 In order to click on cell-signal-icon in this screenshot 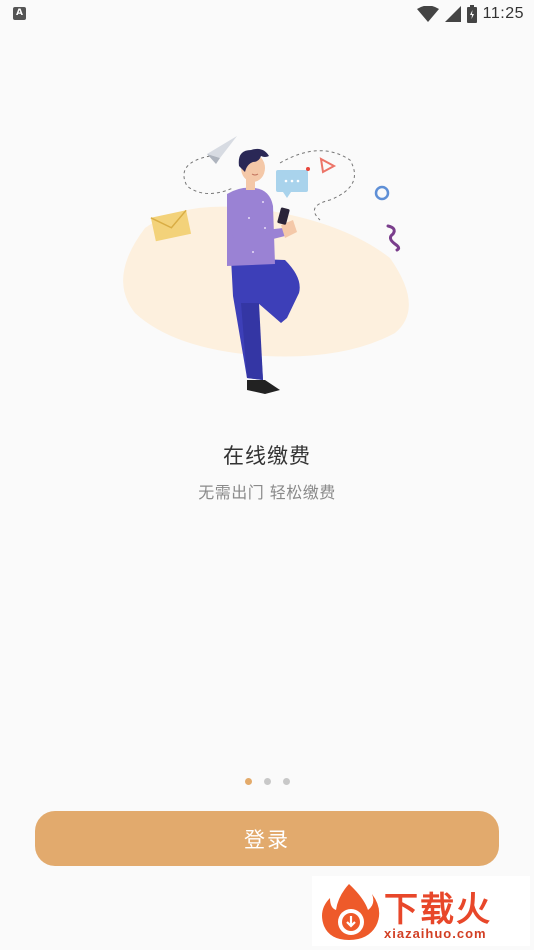, I will do `click(452, 14)`.